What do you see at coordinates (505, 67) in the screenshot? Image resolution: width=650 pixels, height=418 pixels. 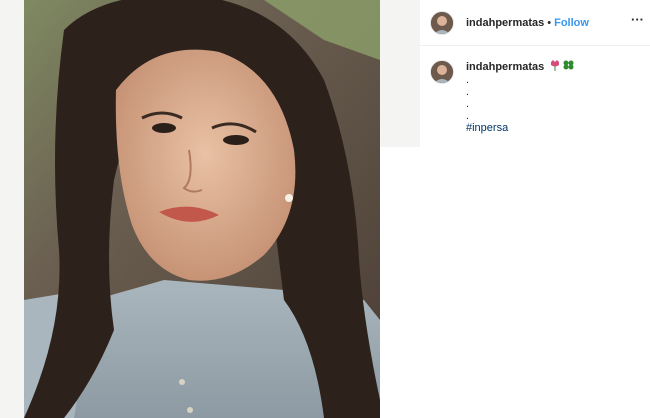 I see `caption-username: indahpermatas` at bounding box center [505, 67].